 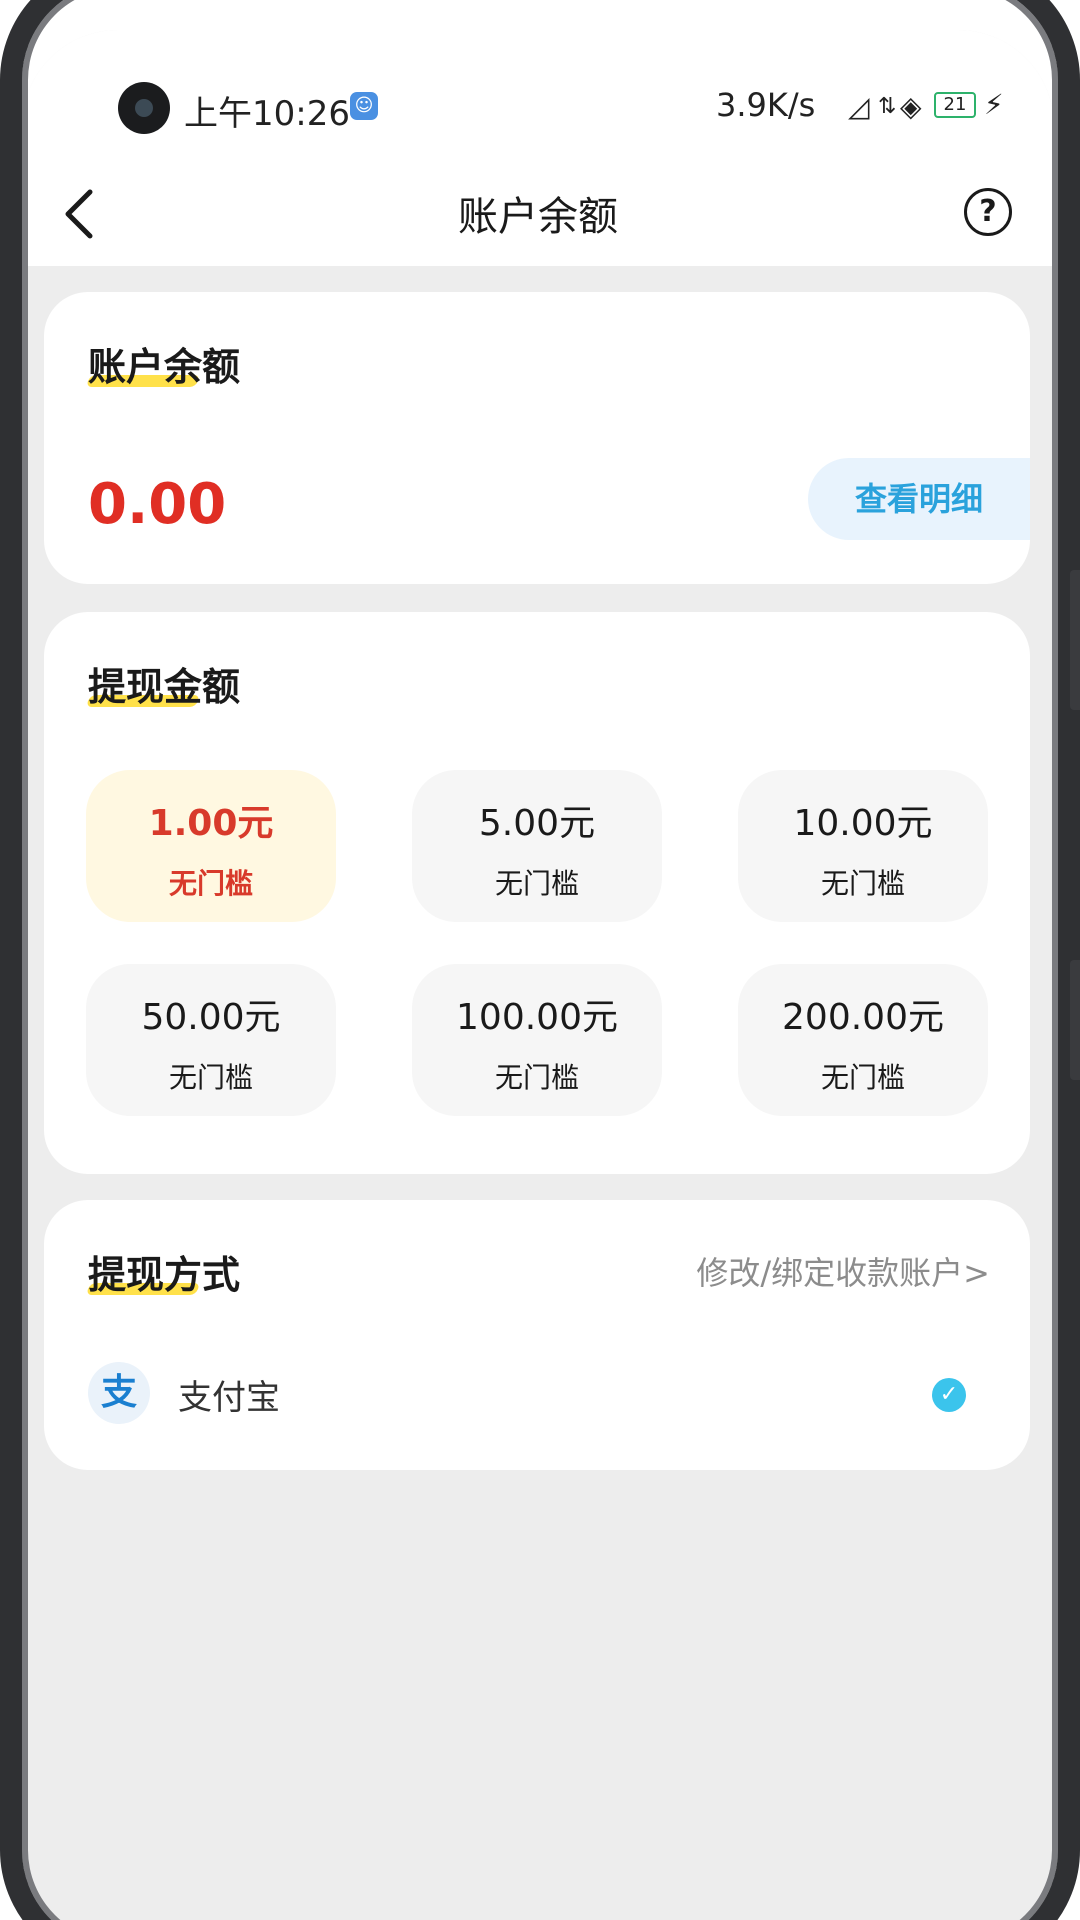 What do you see at coordinates (843, 1271) in the screenshot?
I see `edit-bind-account-link: 修改/绑定收款账户>` at bounding box center [843, 1271].